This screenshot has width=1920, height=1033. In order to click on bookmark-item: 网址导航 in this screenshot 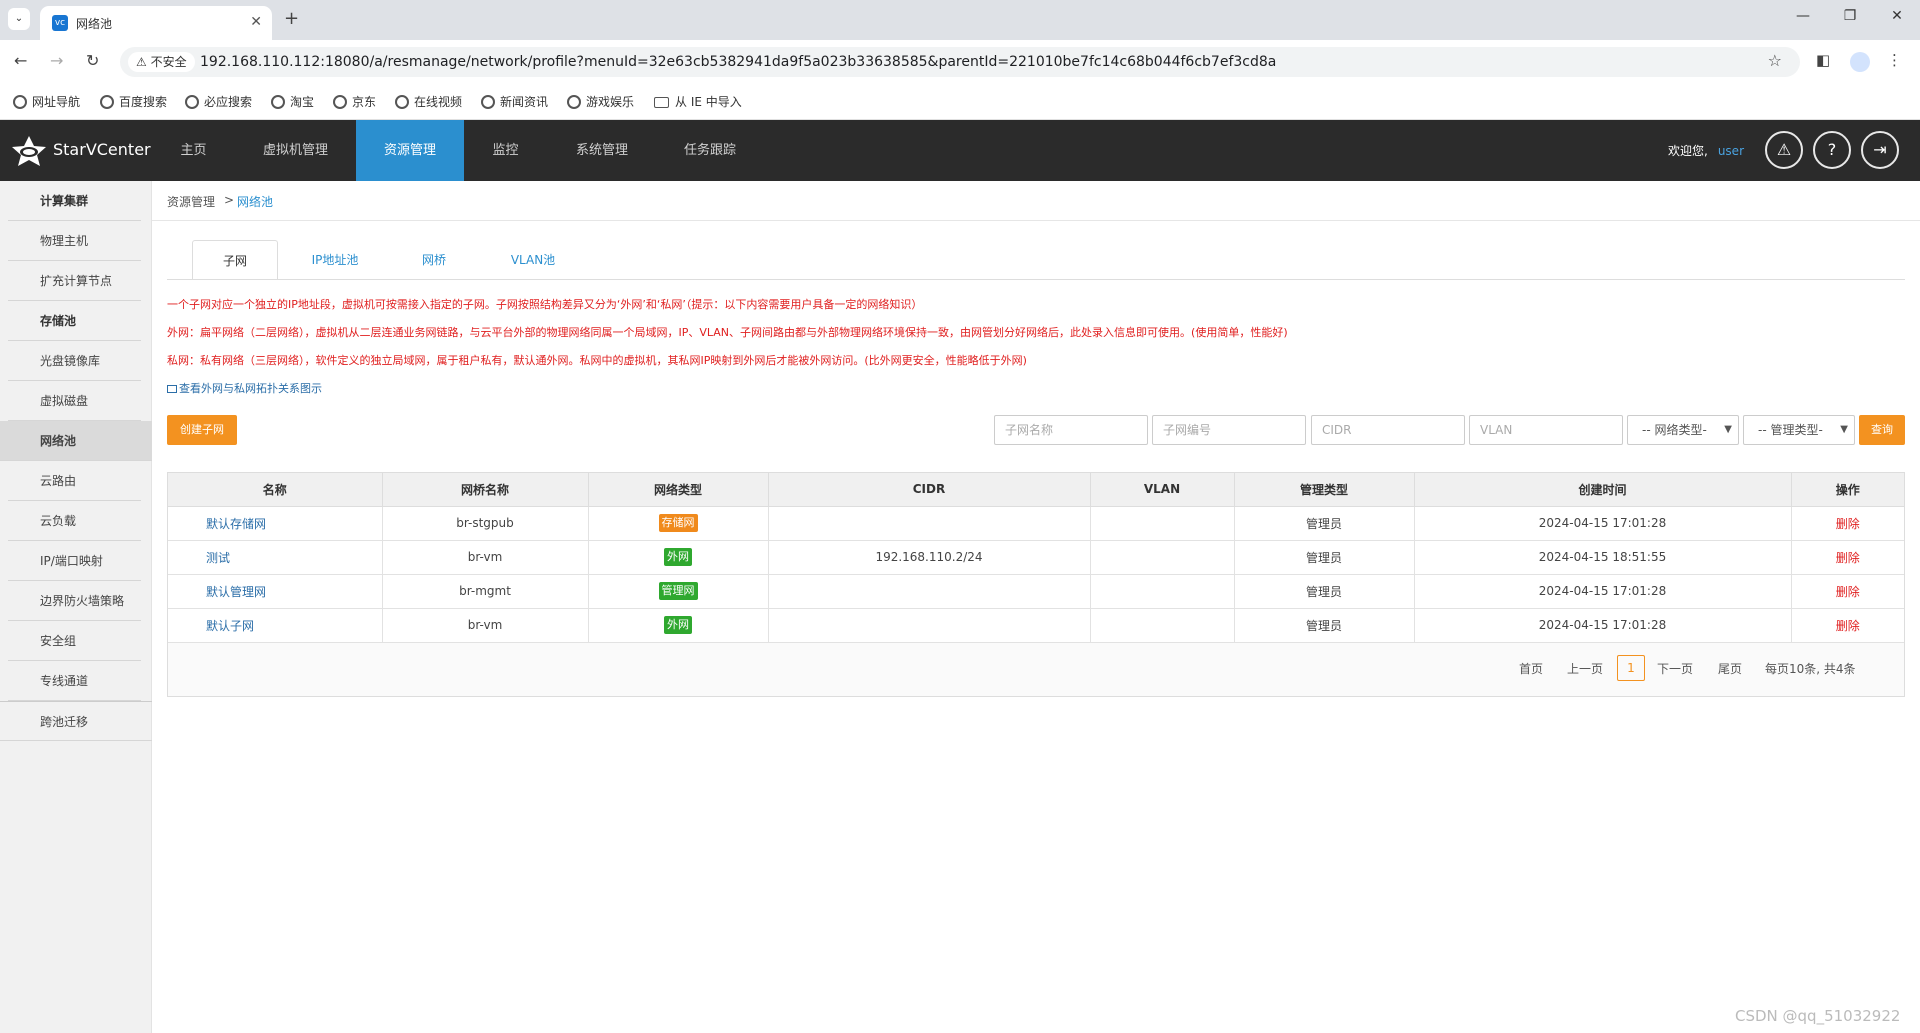, I will do `click(46, 101)`.